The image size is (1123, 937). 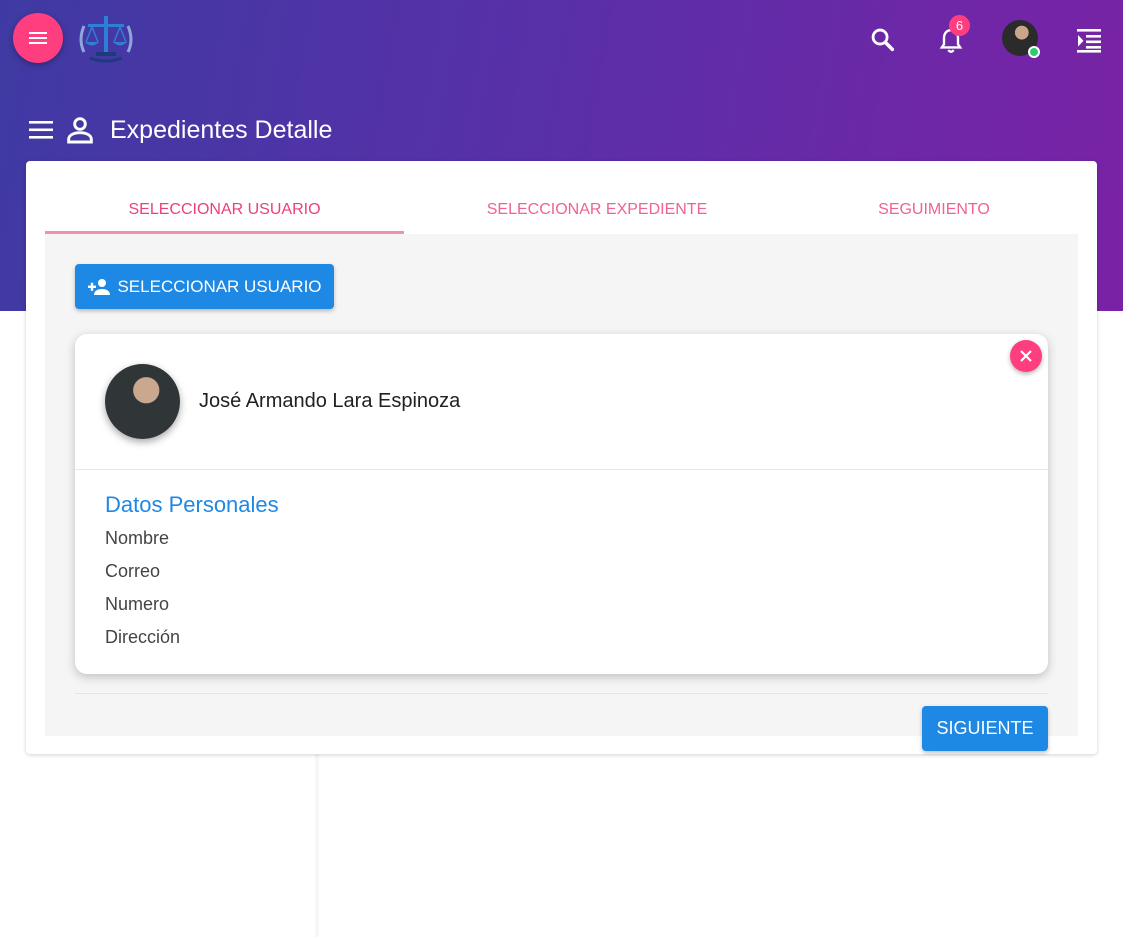 What do you see at coordinates (219, 286) in the screenshot?
I see `select-user-button-label: SELECCIONAR USUARIO` at bounding box center [219, 286].